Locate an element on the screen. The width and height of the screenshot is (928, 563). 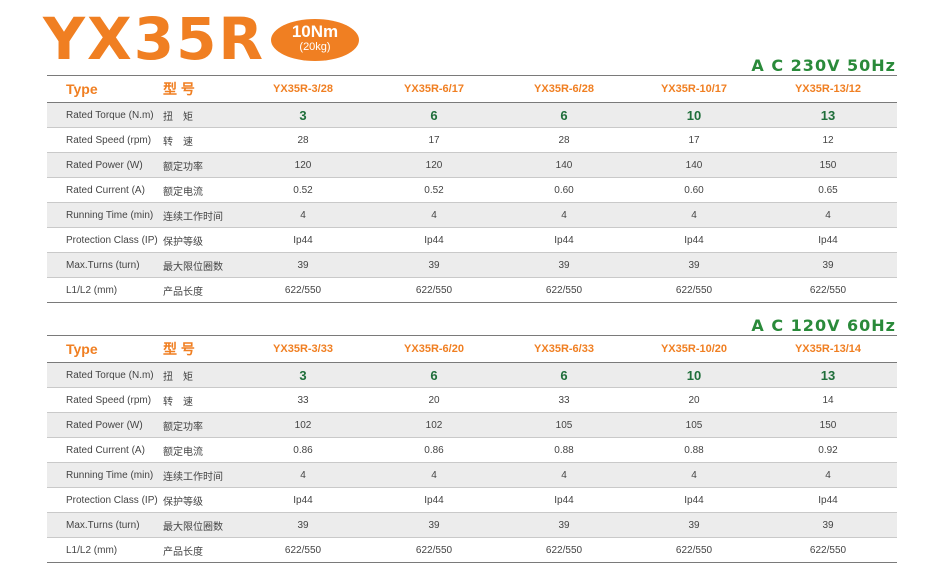
table-cell: 13 is located at coordinates (828, 115).